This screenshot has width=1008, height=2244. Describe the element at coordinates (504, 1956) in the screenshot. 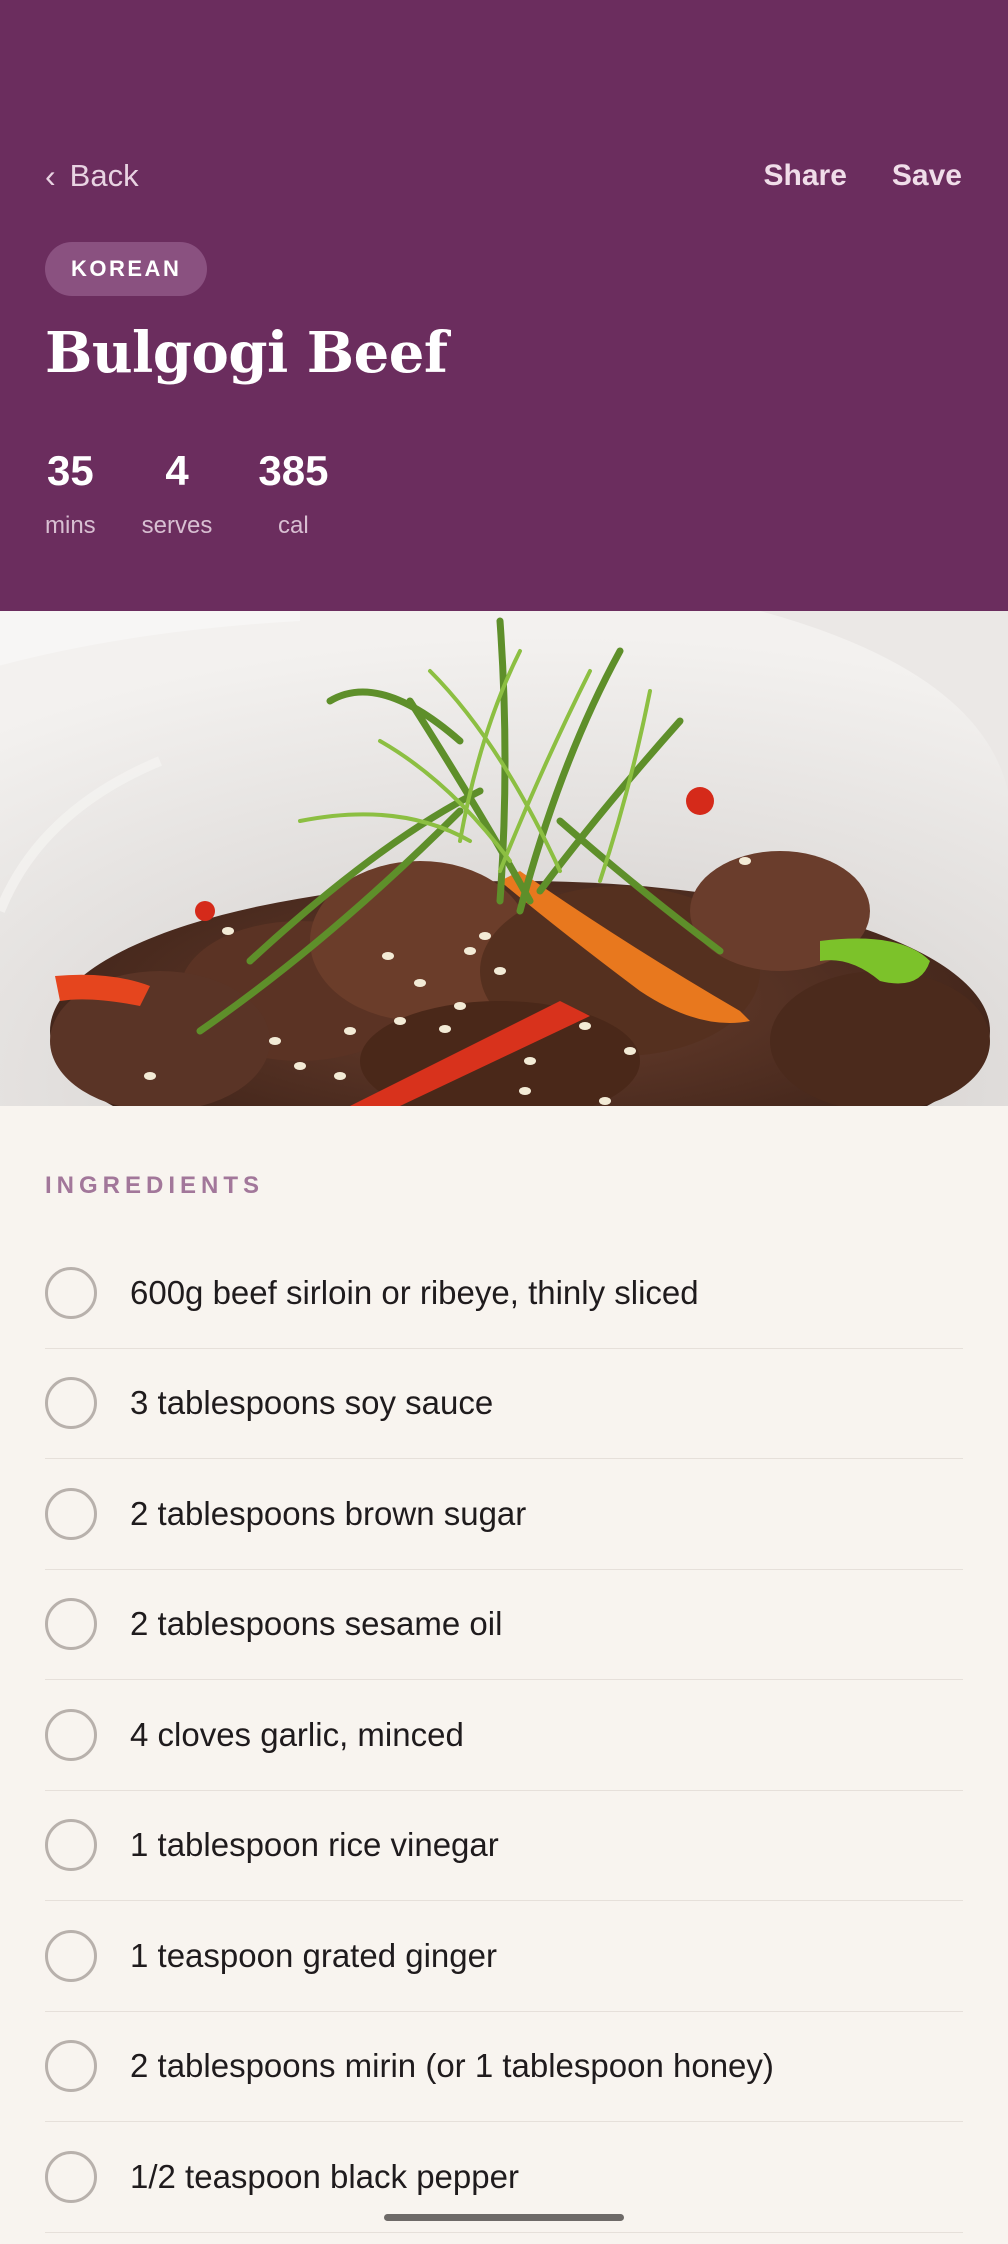

I see `list-item: 1 teaspoon grated ginger` at that location.